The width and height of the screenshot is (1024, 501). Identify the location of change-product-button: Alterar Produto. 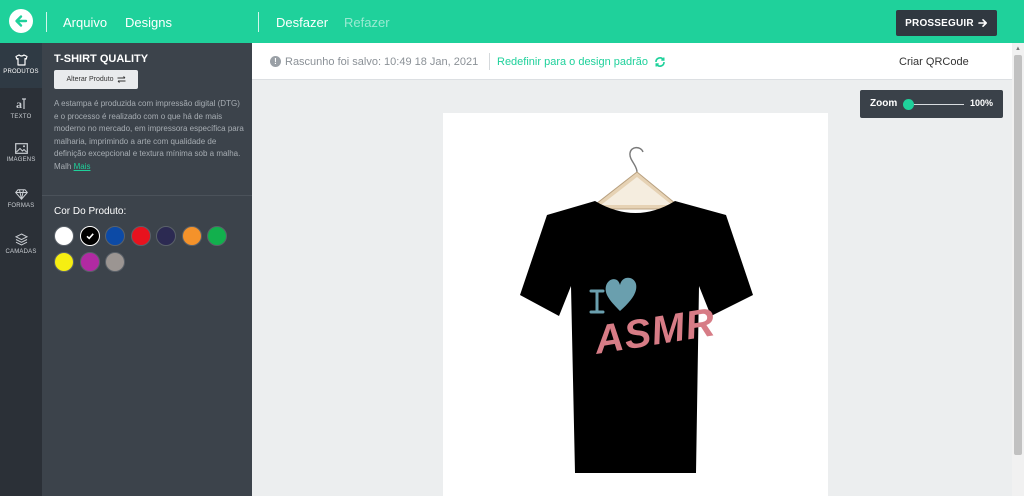
(96, 79).